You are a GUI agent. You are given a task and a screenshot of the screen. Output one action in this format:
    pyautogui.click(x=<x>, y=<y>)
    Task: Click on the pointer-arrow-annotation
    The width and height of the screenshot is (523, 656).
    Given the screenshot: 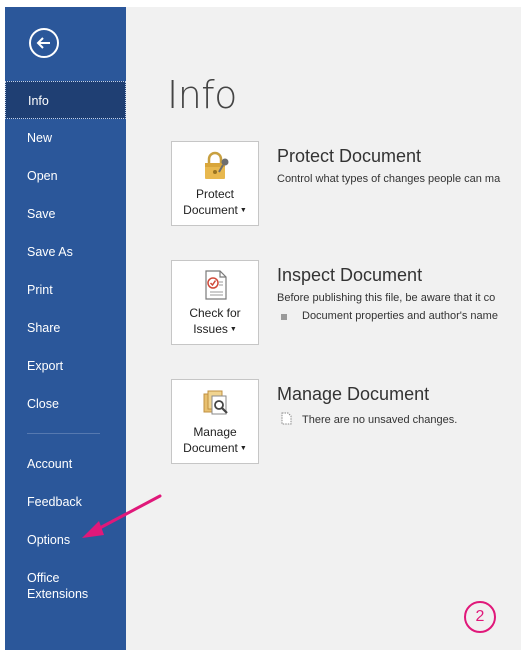 What is the action you would take?
    pyautogui.click(x=122, y=516)
    